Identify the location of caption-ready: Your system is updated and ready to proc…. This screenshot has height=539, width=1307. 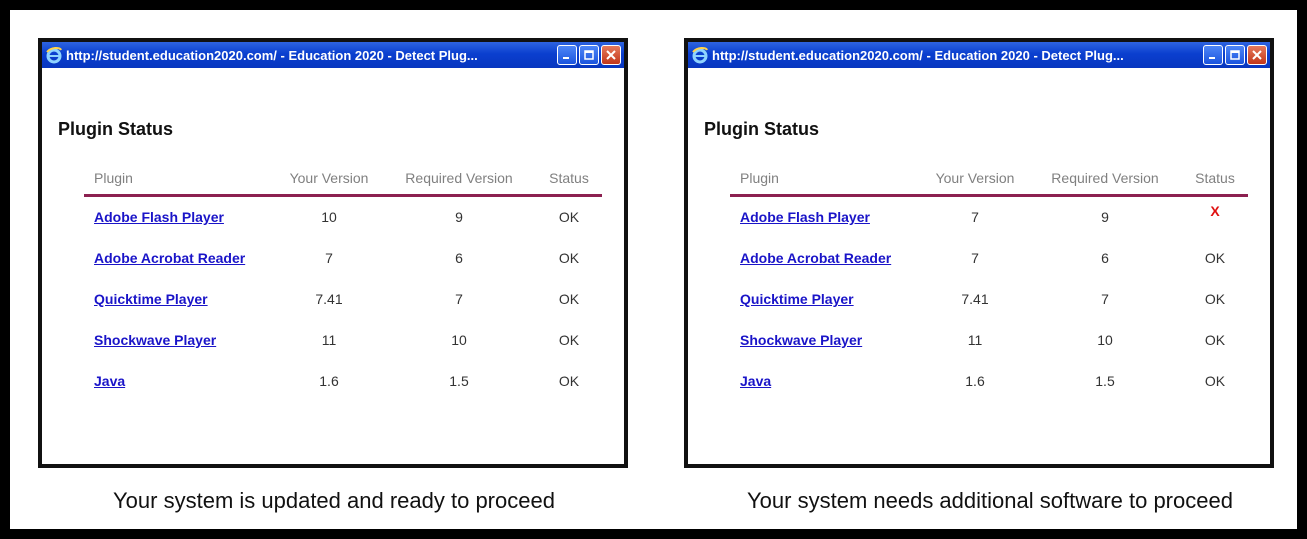
(334, 500).